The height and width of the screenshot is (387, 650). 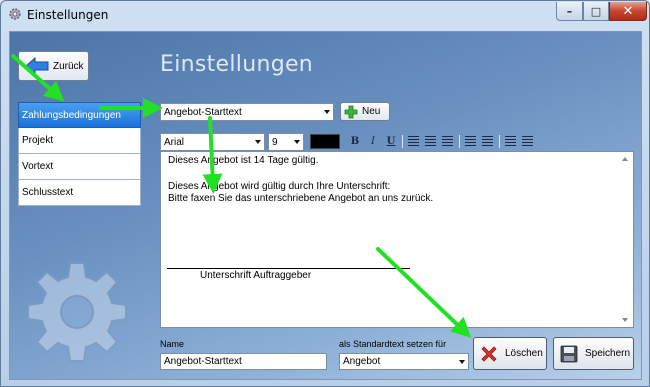 I want to click on floppy-disk-icon, so click(x=569, y=353).